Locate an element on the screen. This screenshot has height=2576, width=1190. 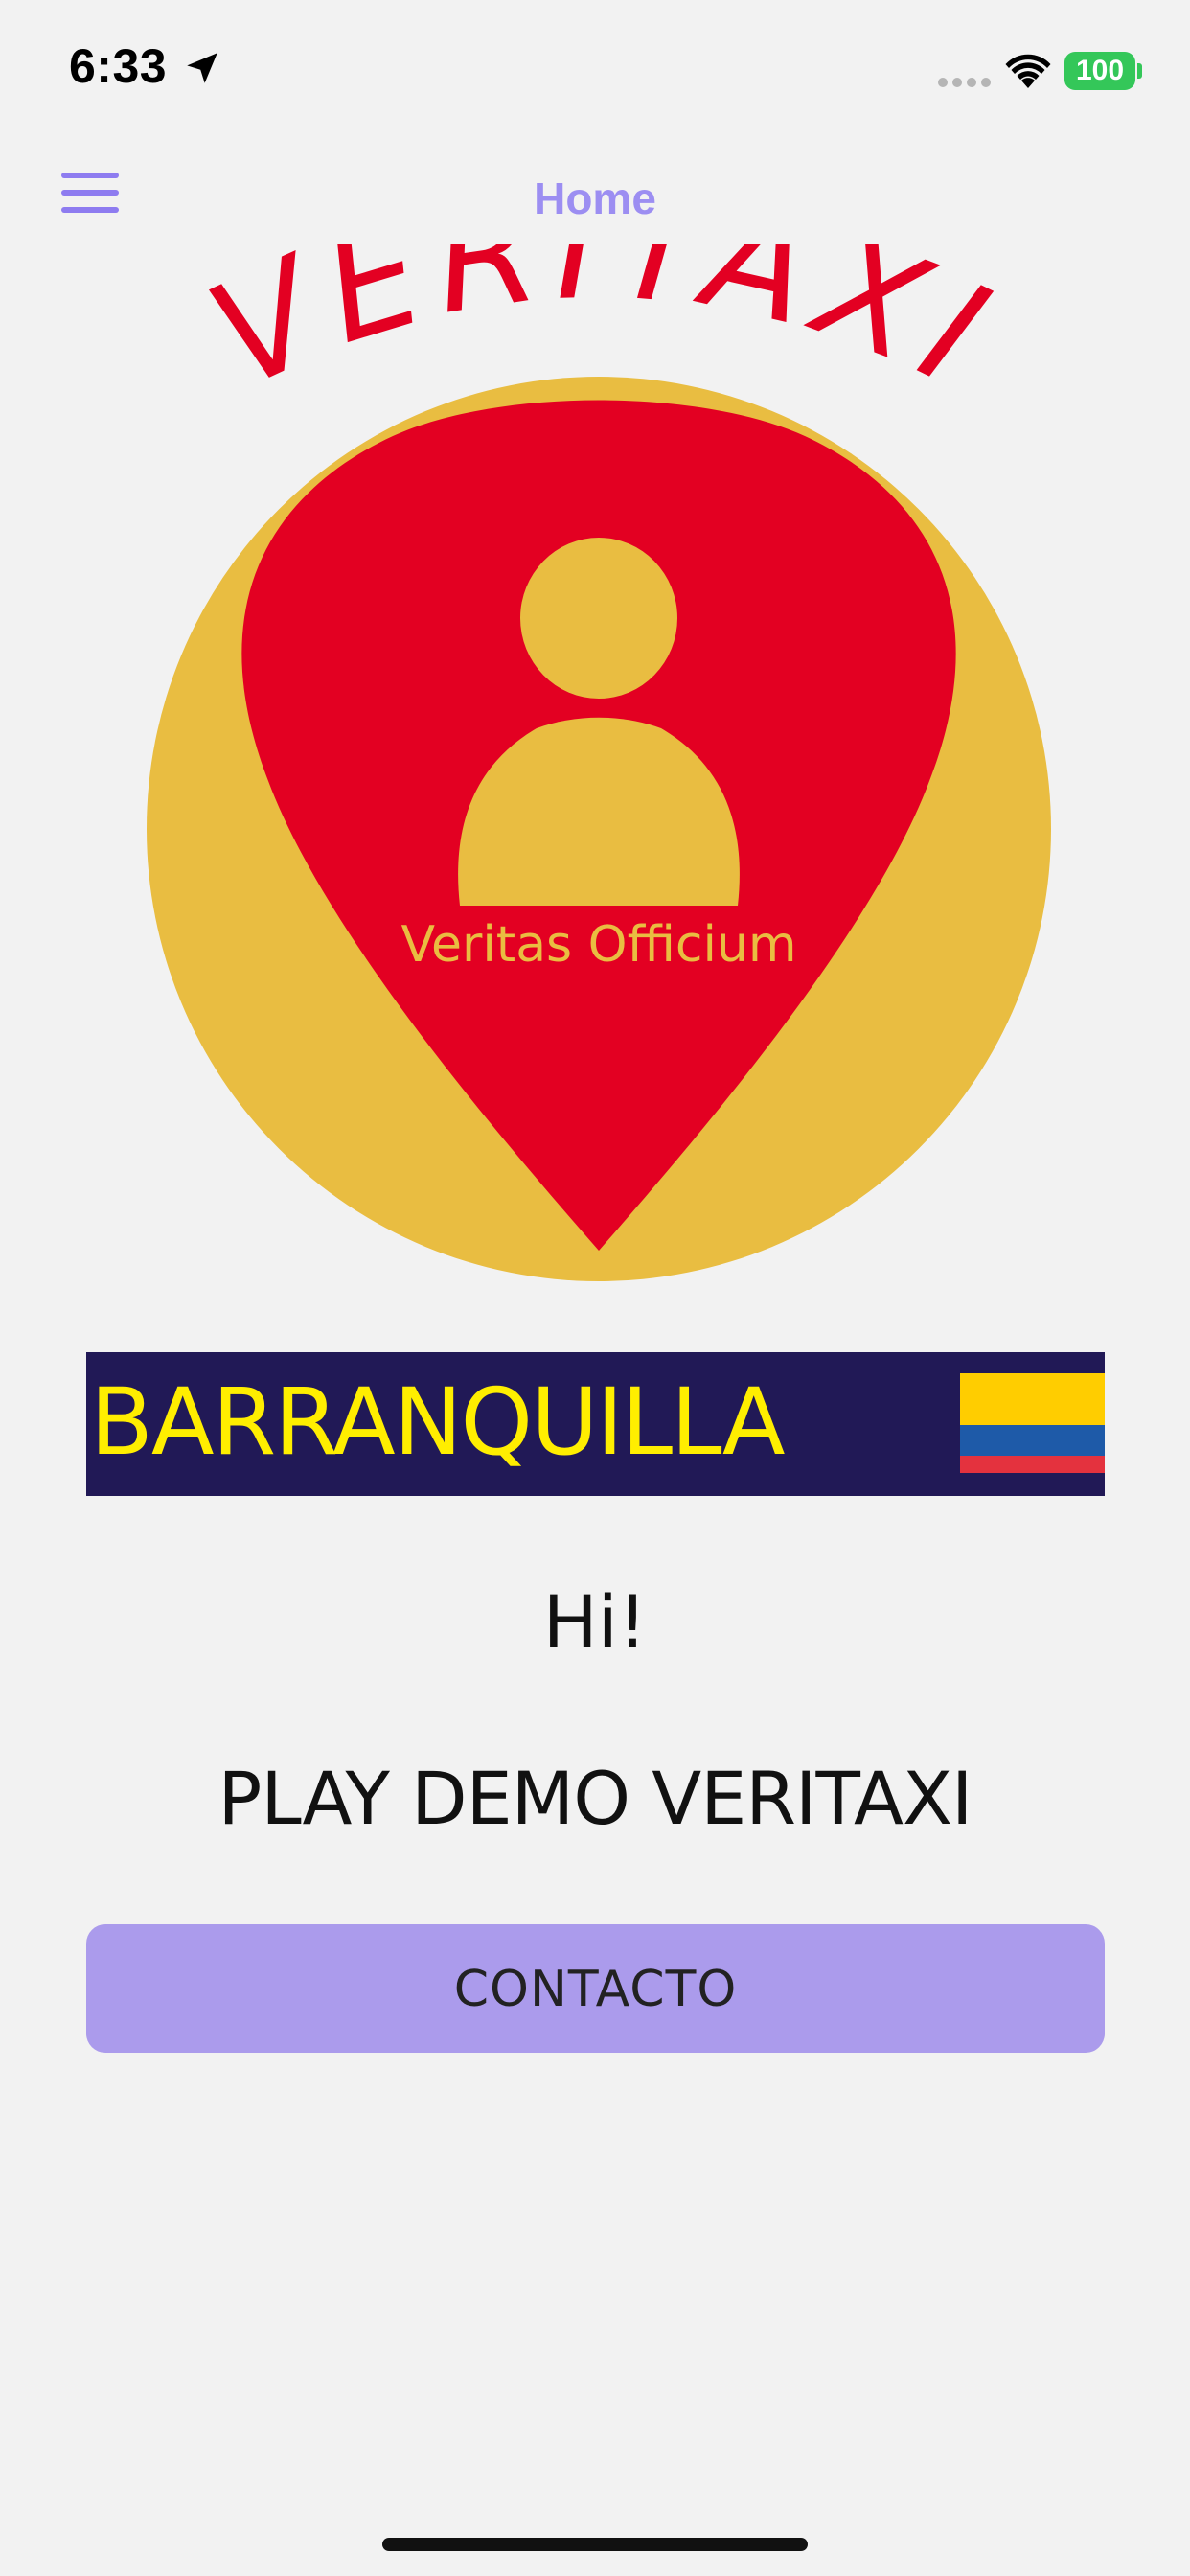
page-title: Home is located at coordinates (595, 198).